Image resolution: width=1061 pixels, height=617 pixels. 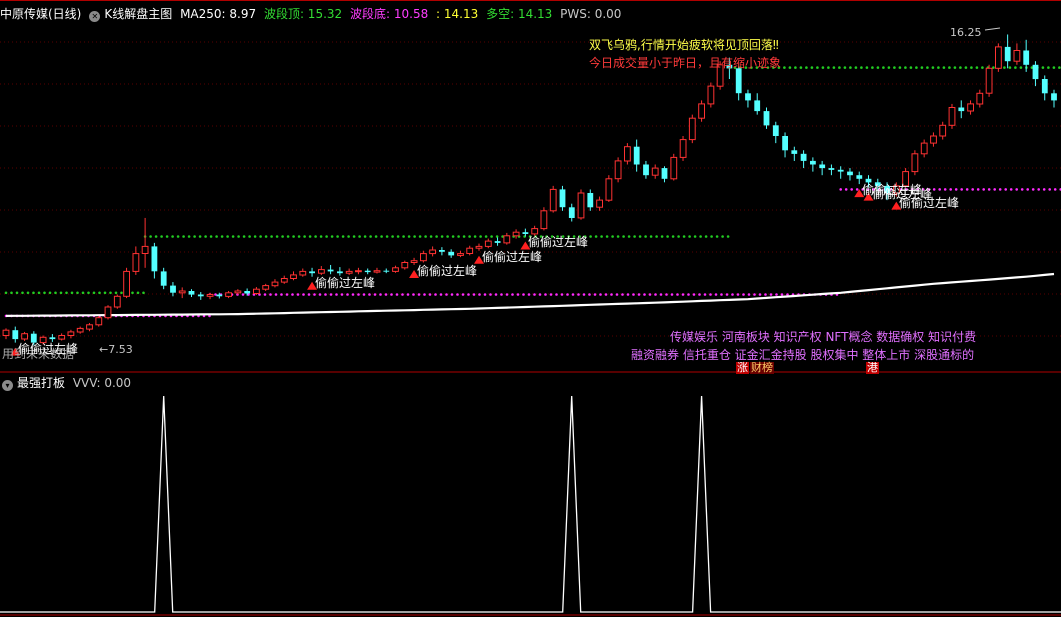 What do you see at coordinates (138, 14) in the screenshot?
I see `indicator-name: K线解盘主图` at bounding box center [138, 14].